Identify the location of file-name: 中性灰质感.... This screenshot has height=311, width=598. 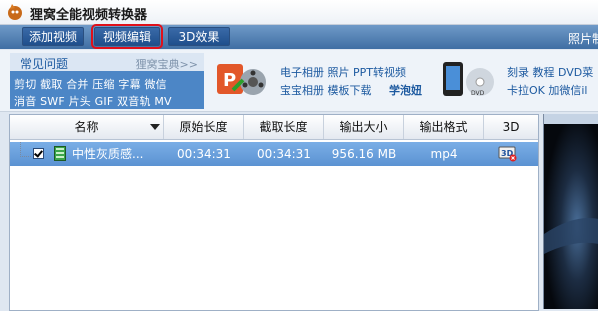
(108, 154).